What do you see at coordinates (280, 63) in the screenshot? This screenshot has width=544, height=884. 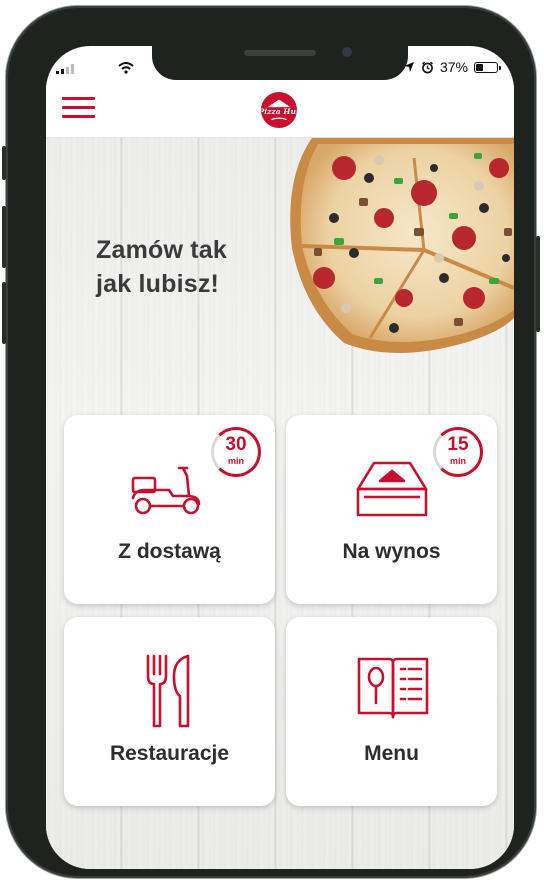 I see `notch` at bounding box center [280, 63].